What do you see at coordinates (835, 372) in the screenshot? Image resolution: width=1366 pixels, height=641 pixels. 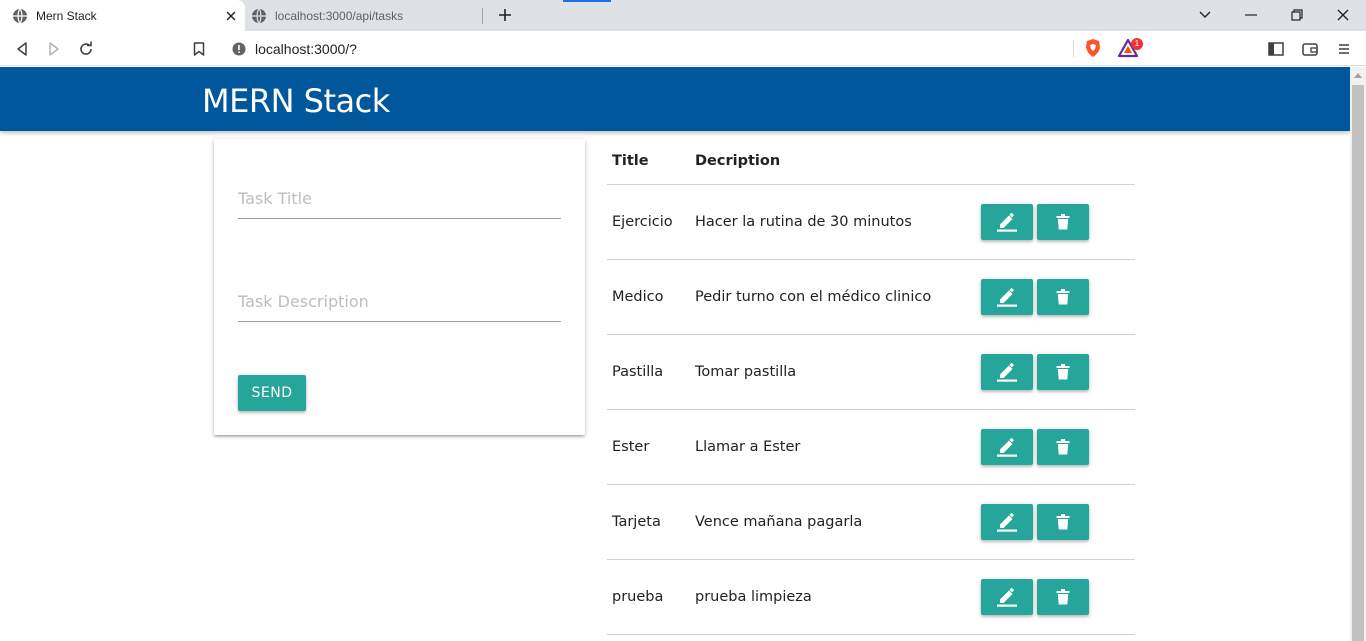 I see `task-description-cell: Tomar pastilla` at bounding box center [835, 372].